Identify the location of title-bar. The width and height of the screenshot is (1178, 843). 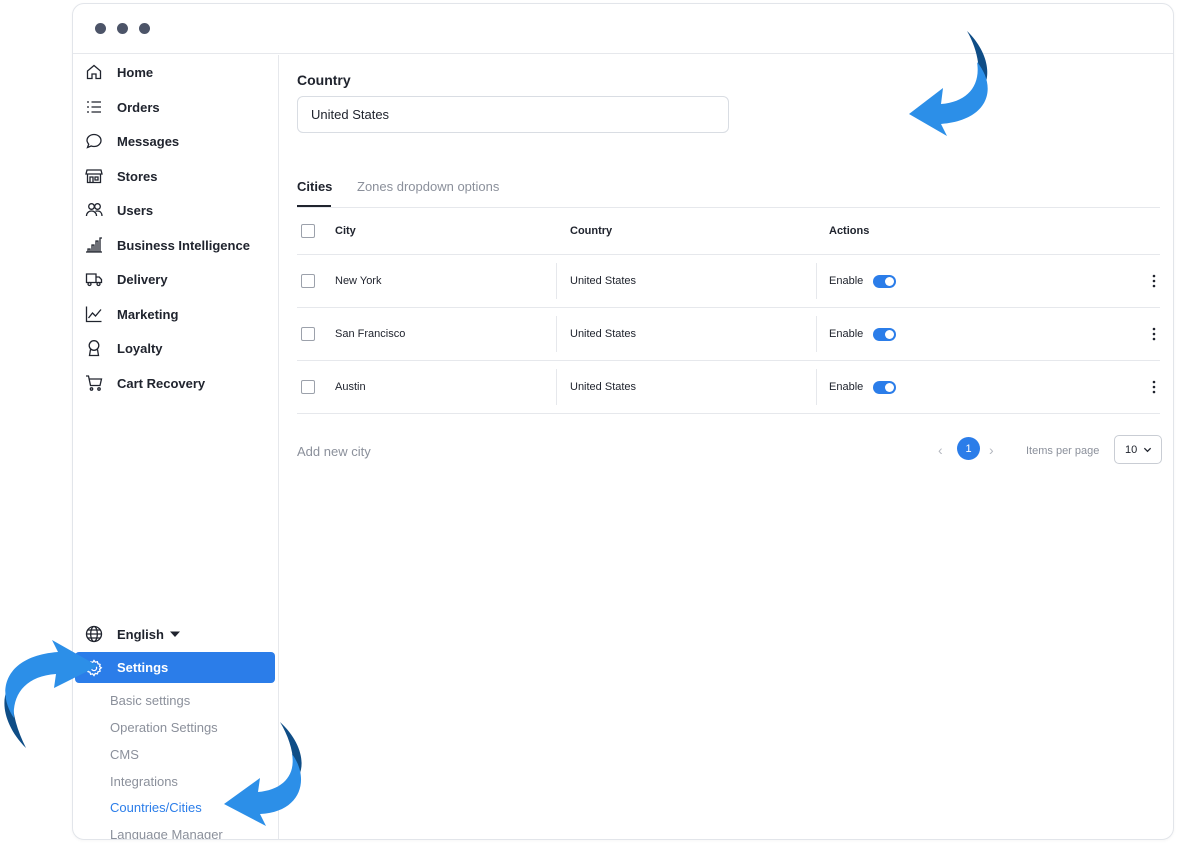
(623, 29).